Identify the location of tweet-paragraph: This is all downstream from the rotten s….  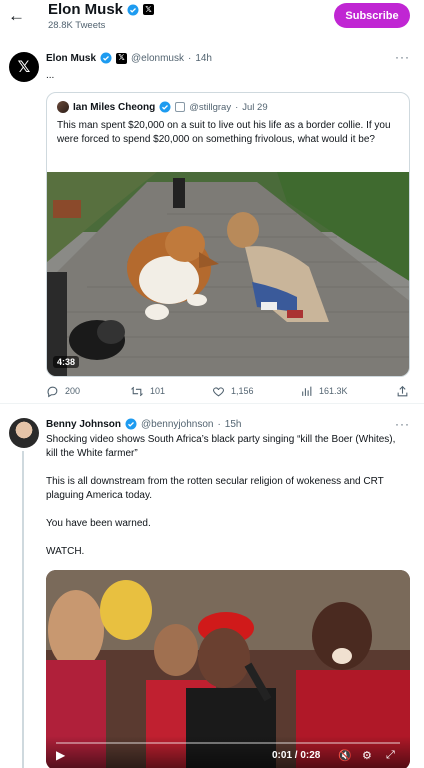
(215, 488).